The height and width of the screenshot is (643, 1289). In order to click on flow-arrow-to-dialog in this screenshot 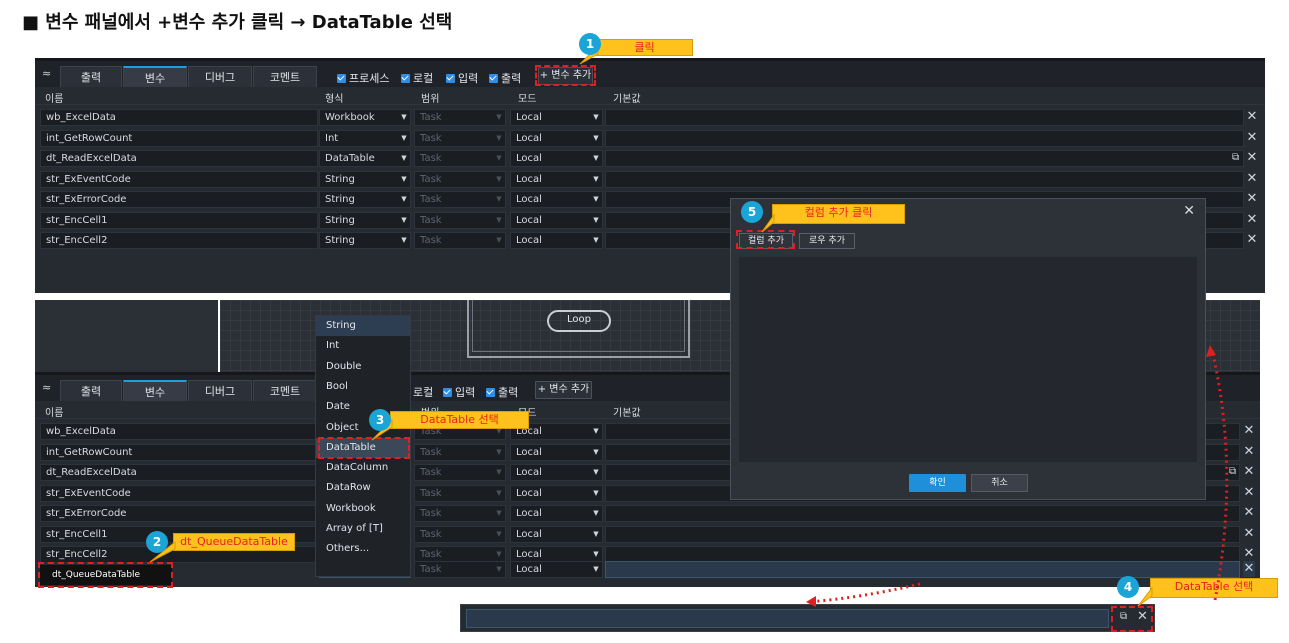, I will do `click(1219, 475)`.